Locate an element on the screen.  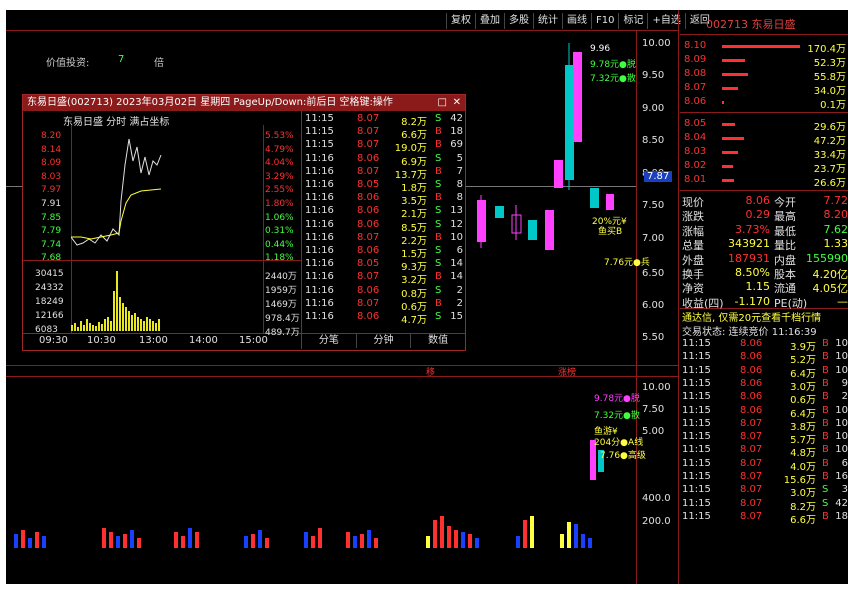
quote-value: 3.73% is located at coordinates (752, 229).